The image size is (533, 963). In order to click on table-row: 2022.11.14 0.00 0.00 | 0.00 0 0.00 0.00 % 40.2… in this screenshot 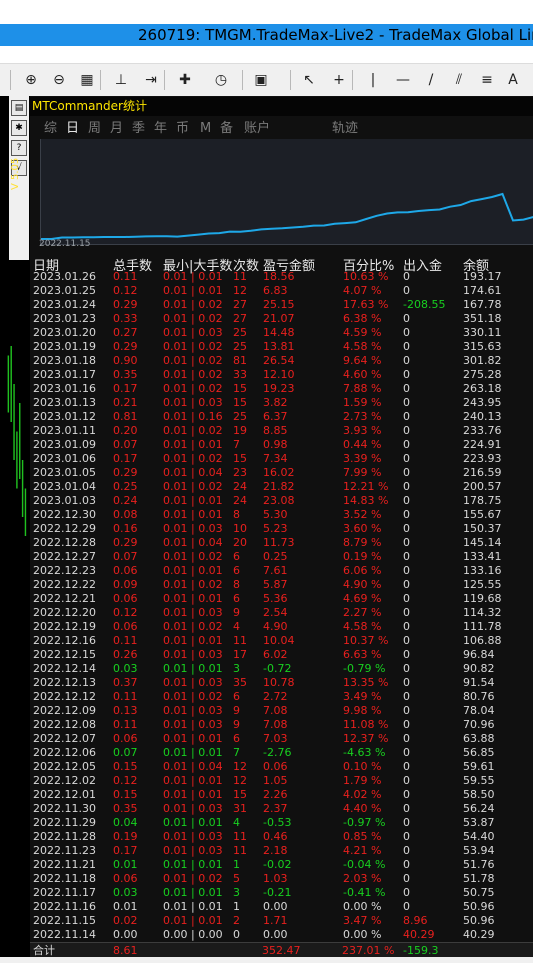, I will do `click(281, 935)`.